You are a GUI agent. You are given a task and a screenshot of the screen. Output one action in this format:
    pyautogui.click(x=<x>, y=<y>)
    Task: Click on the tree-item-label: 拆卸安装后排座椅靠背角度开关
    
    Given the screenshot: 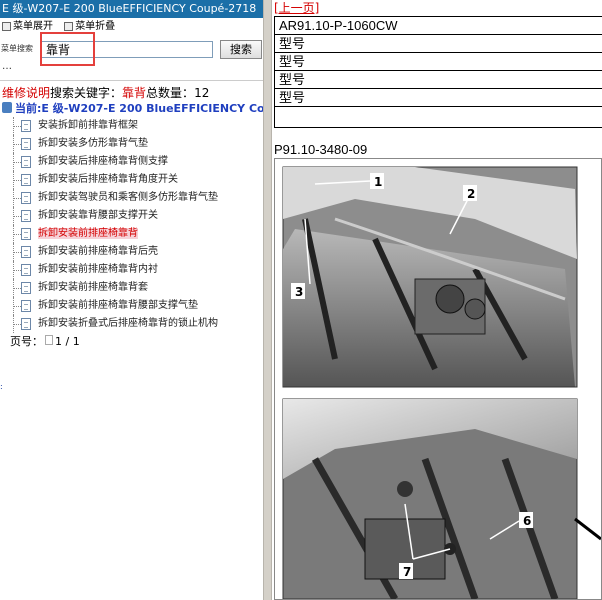 What is the action you would take?
    pyautogui.click(x=108, y=179)
    